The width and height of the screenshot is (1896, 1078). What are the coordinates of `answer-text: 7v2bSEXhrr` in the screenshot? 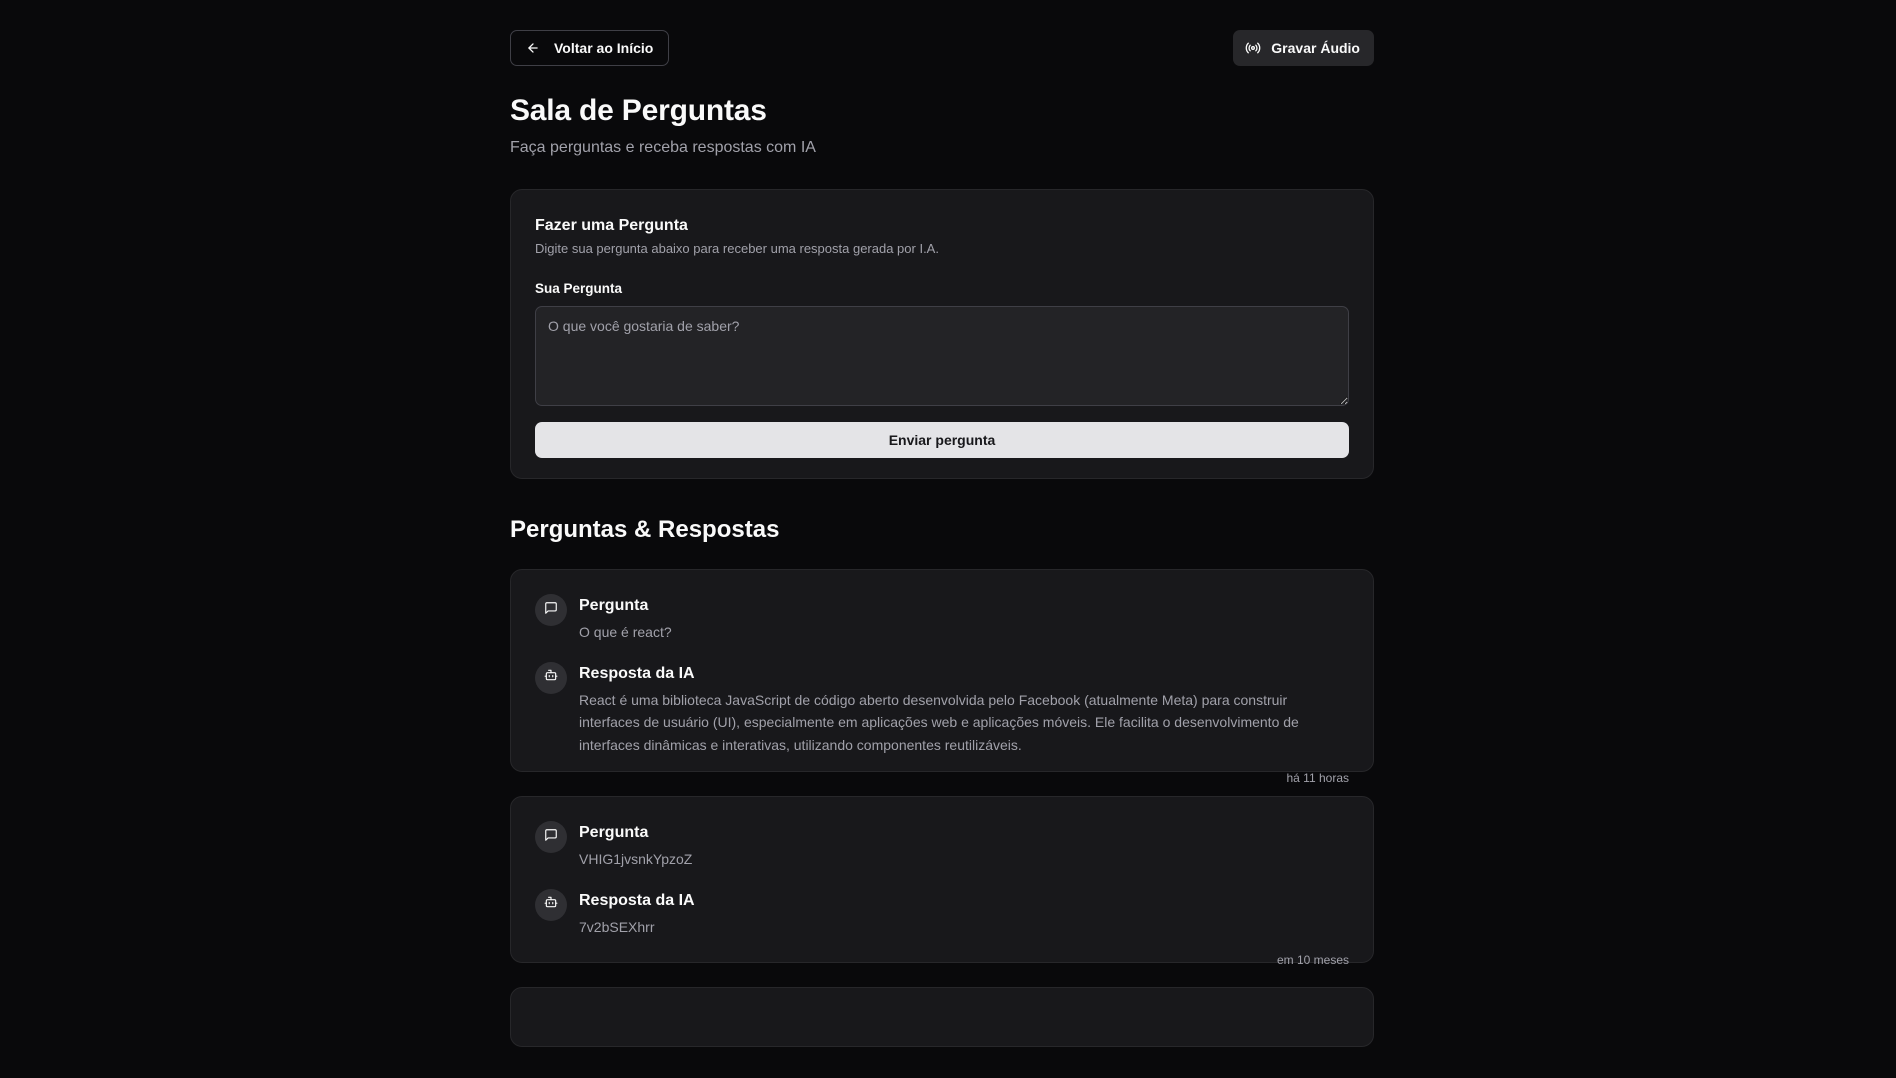 It's located at (617, 926).